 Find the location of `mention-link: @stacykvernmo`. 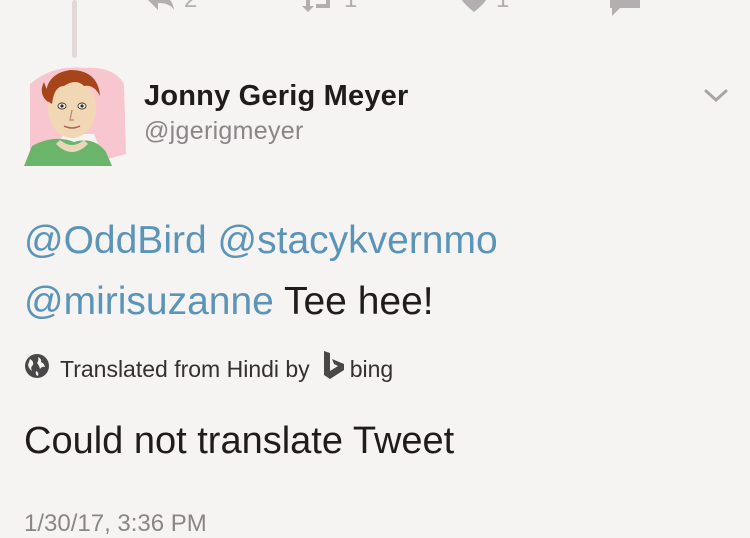

mention-link: @stacykvernmo is located at coordinates (358, 240).